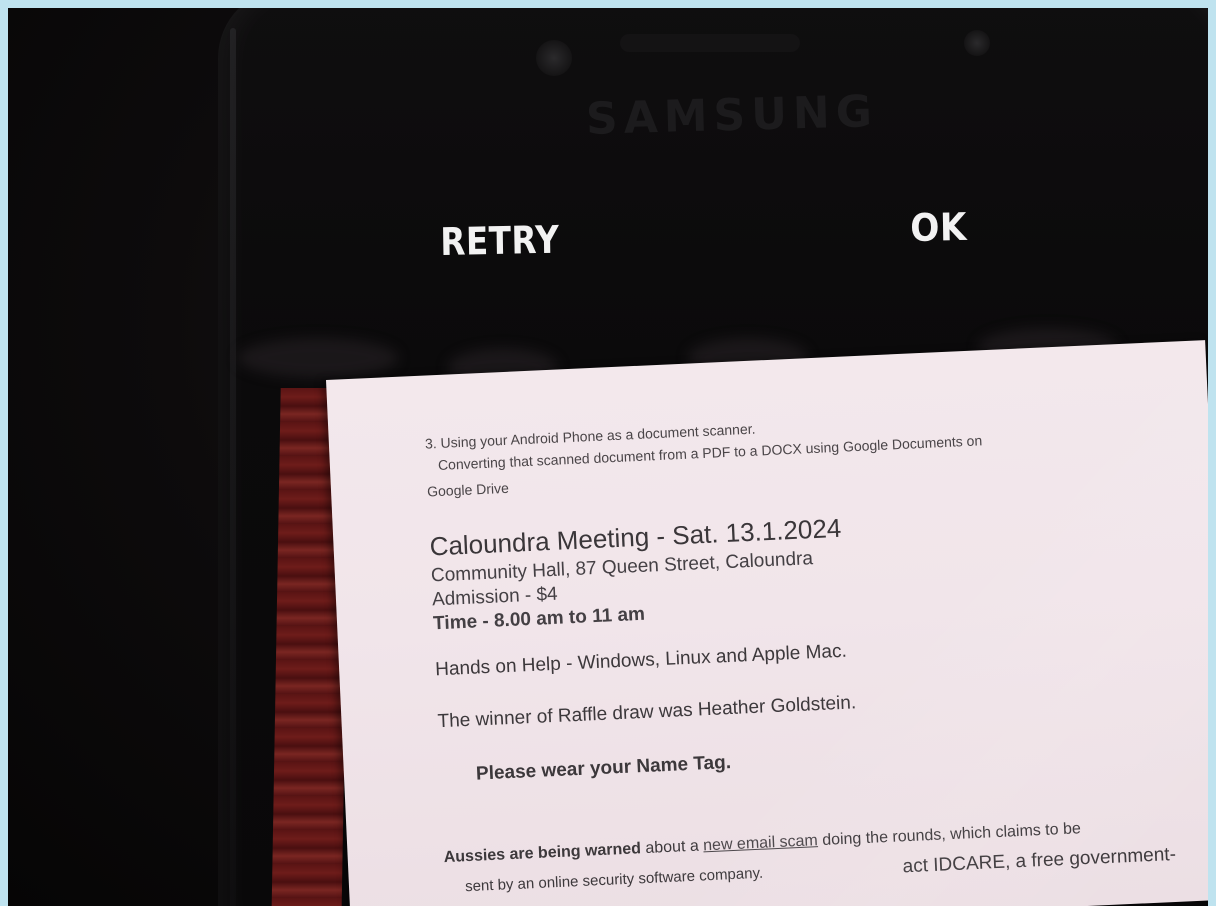 This screenshot has height=906, width=1216. What do you see at coordinates (732, 115) in the screenshot?
I see `phone-brand-logo: SAMSUNG` at bounding box center [732, 115].